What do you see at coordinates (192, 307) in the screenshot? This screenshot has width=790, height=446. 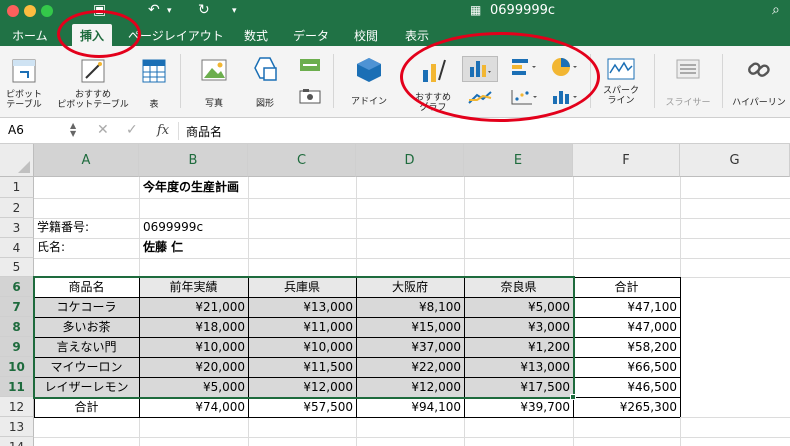 I see `table-cell: ¥21,000` at bounding box center [192, 307].